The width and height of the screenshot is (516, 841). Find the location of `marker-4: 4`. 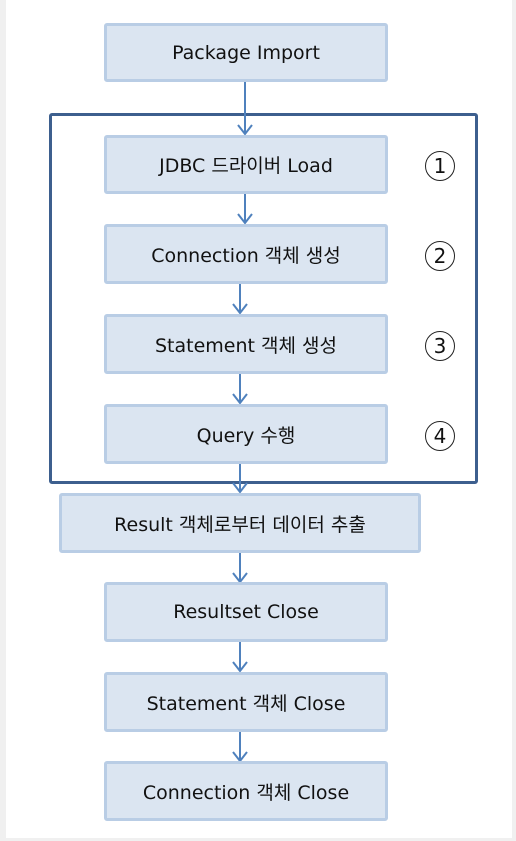

marker-4: 4 is located at coordinates (440, 436).